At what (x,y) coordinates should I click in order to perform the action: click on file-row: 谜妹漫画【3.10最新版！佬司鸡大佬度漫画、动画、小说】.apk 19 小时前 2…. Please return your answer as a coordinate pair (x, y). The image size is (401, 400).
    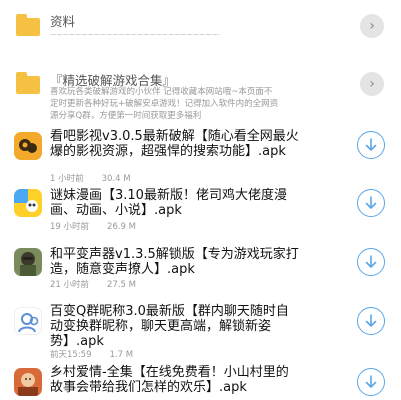
    Looking at the image, I should click on (200, 210).